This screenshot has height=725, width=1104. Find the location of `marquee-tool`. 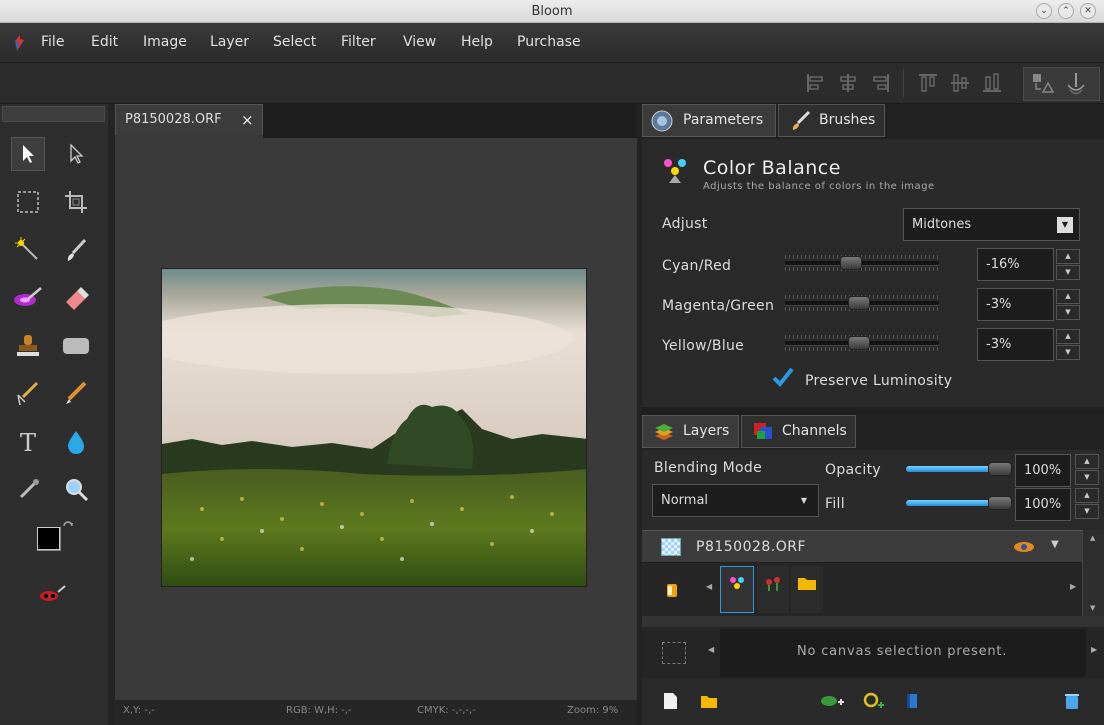

marquee-tool is located at coordinates (28, 202).